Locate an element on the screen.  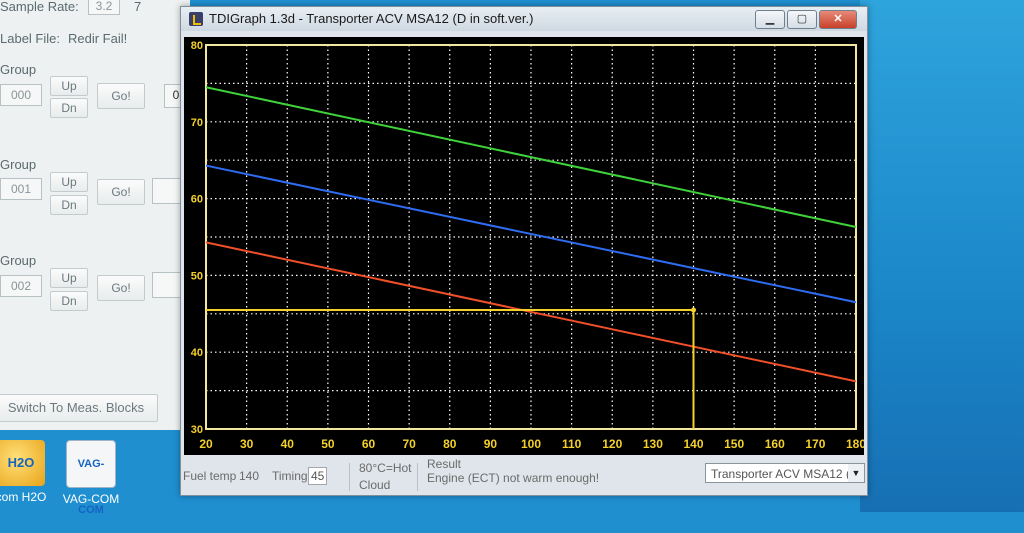
sample-rate-label: Sample Rate: is located at coordinates (39, 7).